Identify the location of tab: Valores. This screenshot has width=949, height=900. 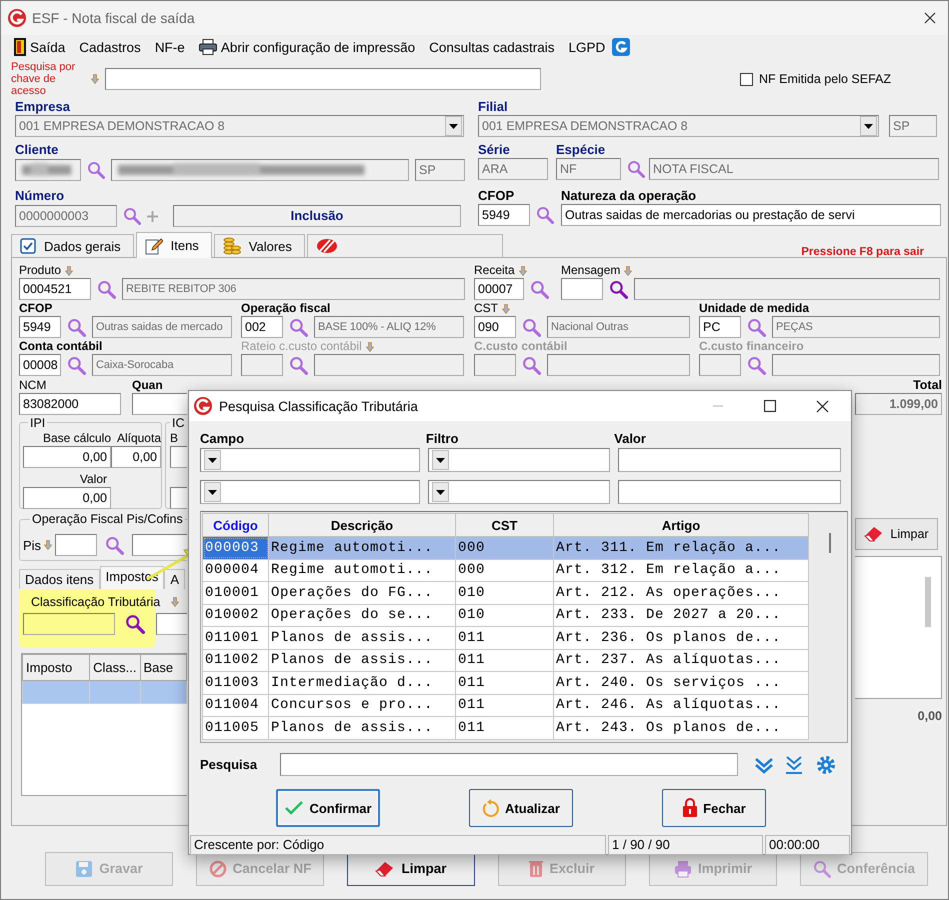
(259, 245).